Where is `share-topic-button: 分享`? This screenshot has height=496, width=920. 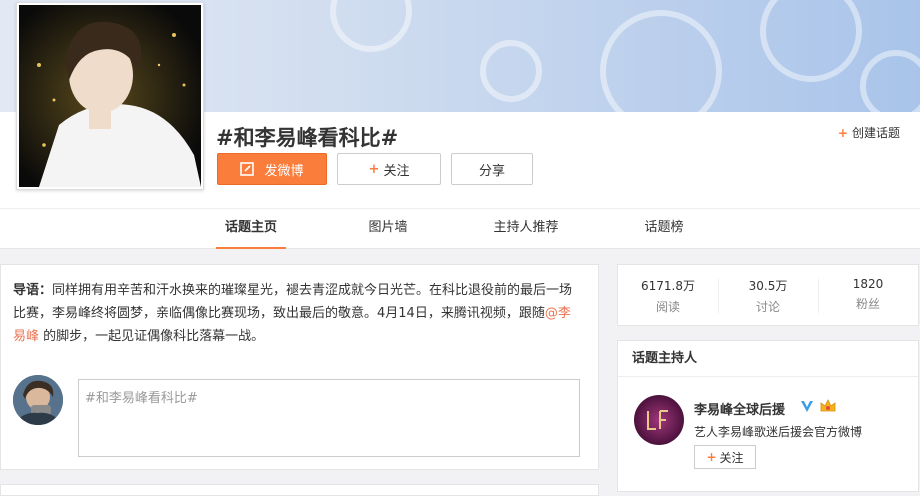 share-topic-button: 分享 is located at coordinates (492, 169).